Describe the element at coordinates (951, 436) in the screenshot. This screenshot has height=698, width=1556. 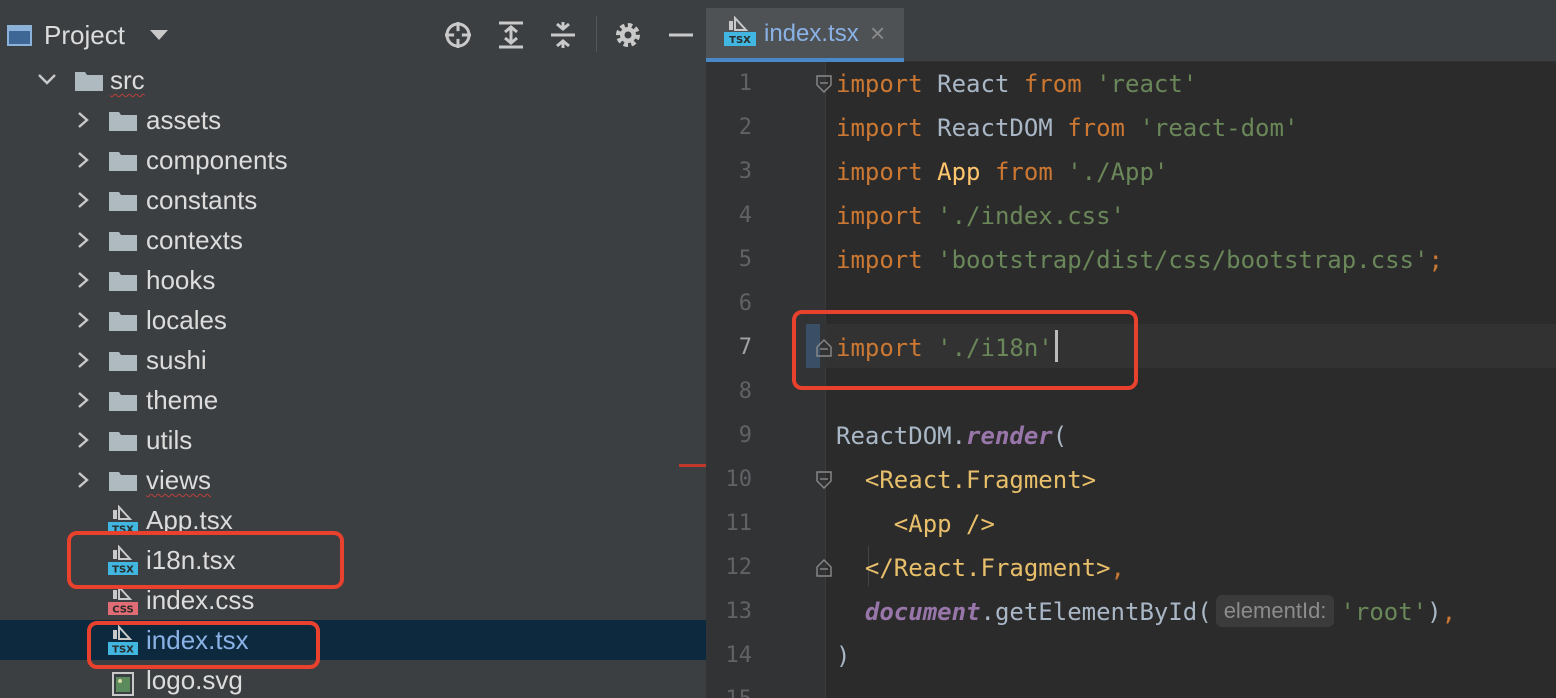
I see `code-line-9: ReactDOM.render(` at that location.